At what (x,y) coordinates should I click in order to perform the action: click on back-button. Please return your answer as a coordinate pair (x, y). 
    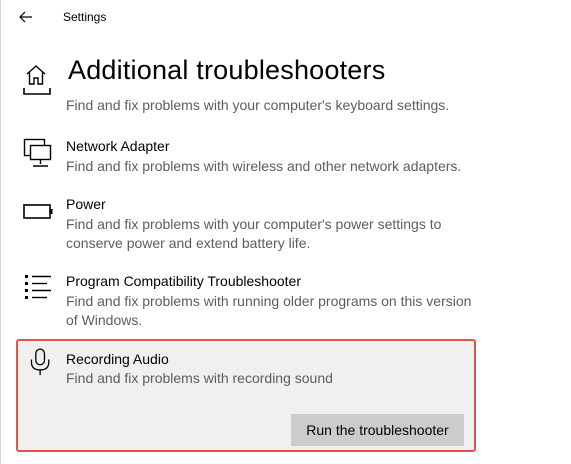
    Looking at the image, I should click on (26, 17).